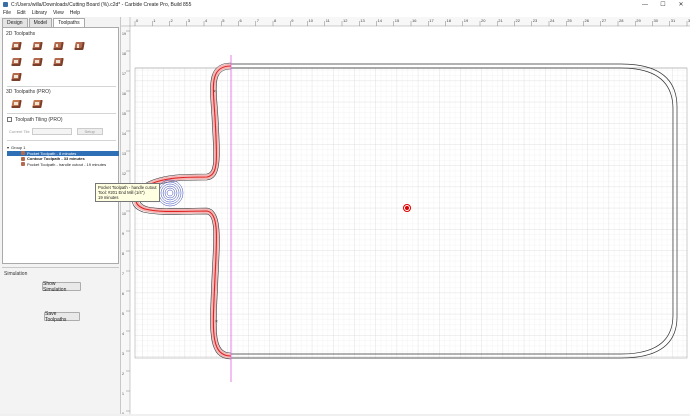 This screenshot has height=416, width=690. What do you see at coordinates (656, 20) in the screenshot?
I see `ruler-label: 30` at bounding box center [656, 20].